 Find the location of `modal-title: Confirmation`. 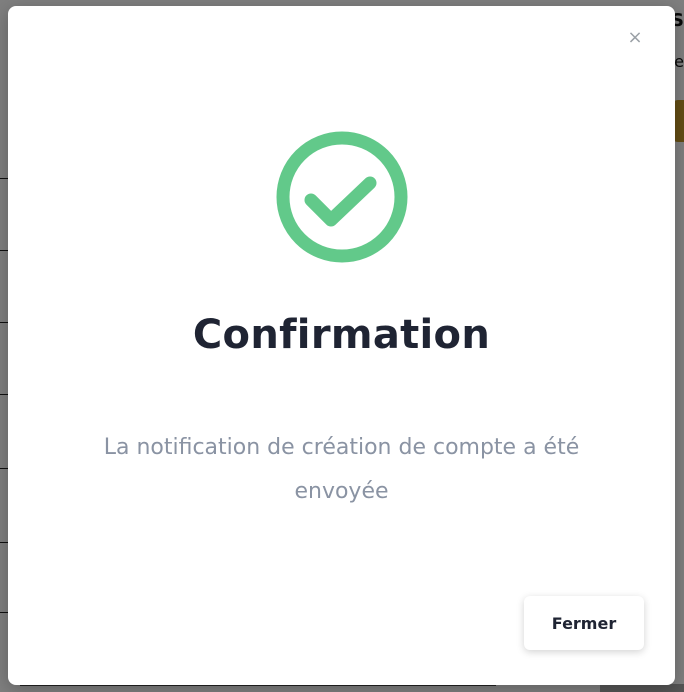

modal-title: Confirmation is located at coordinates (341, 335).